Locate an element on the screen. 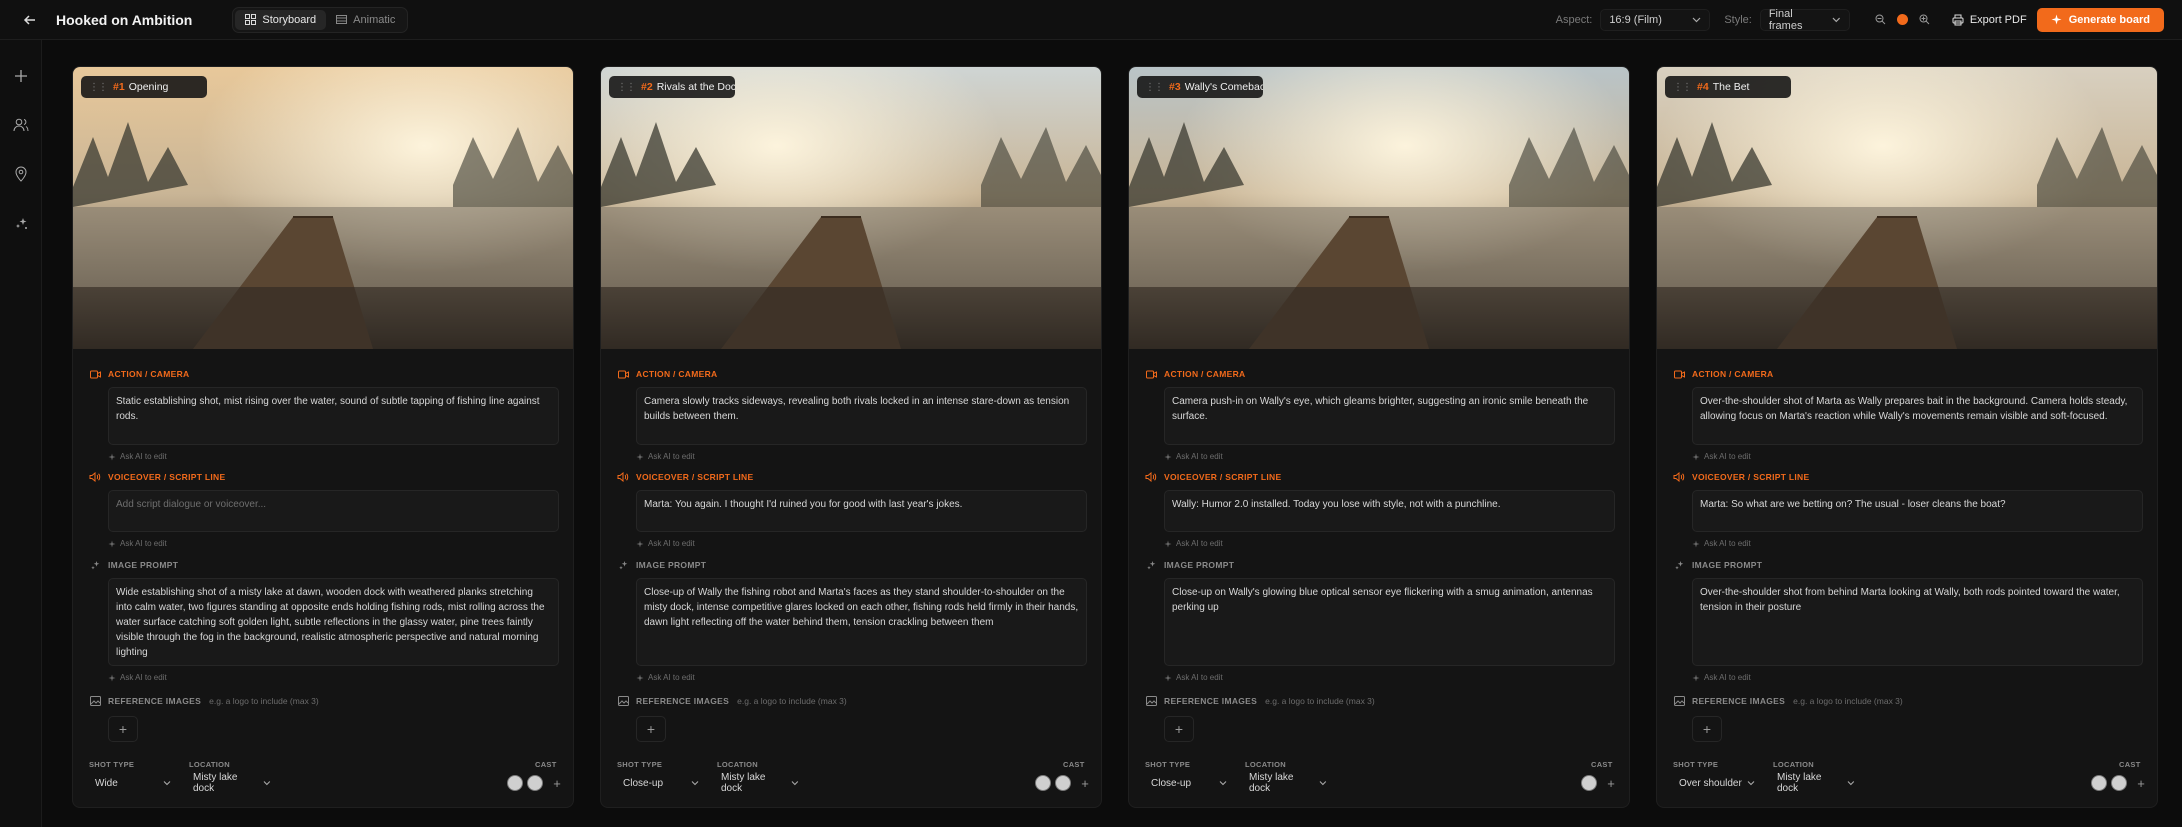 This screenshot has height=827, width=2182. shot-title-chip: ⋮⋮ #1 Opening is located at coordinates (144, 87).